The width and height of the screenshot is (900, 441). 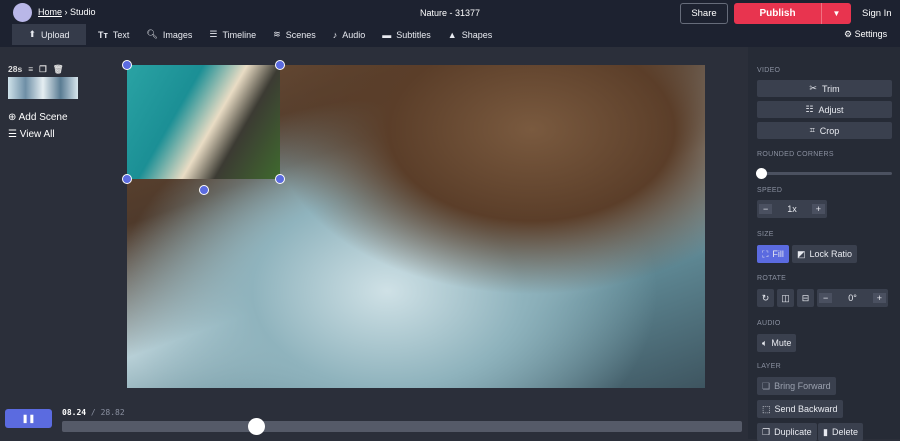 I want to click on tab-upload: ⬆ Upload, so click(x=49, y=34).